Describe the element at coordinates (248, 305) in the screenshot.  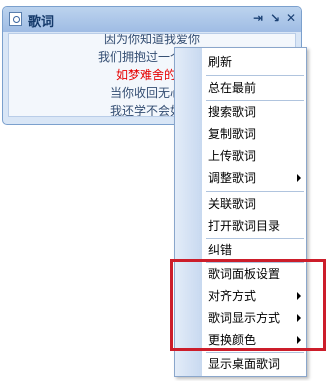
I see `highlight-annotation-box` at that location.